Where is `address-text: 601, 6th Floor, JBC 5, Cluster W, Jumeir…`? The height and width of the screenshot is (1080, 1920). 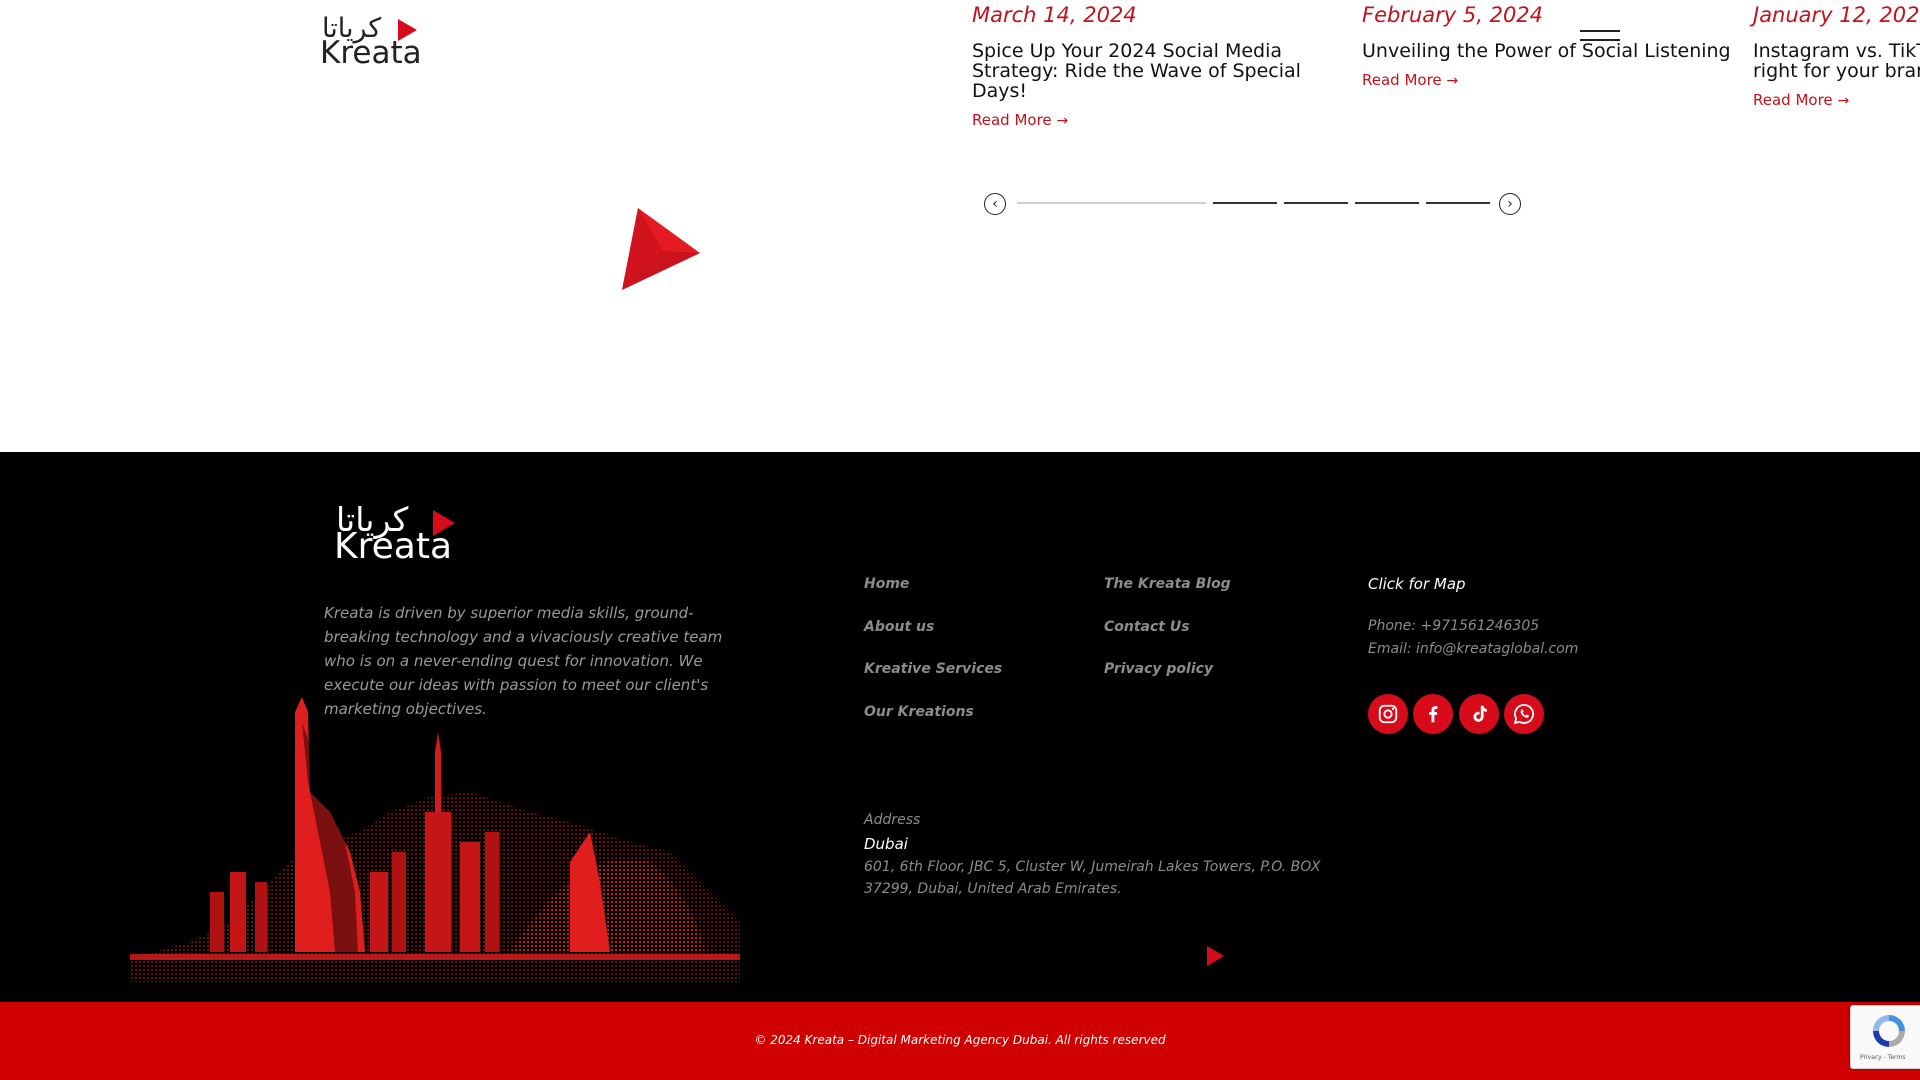 address-text: 601, 6th Floor, JBC 5, Cluster W, Jumeir… is located at coordinates (1092, 878).